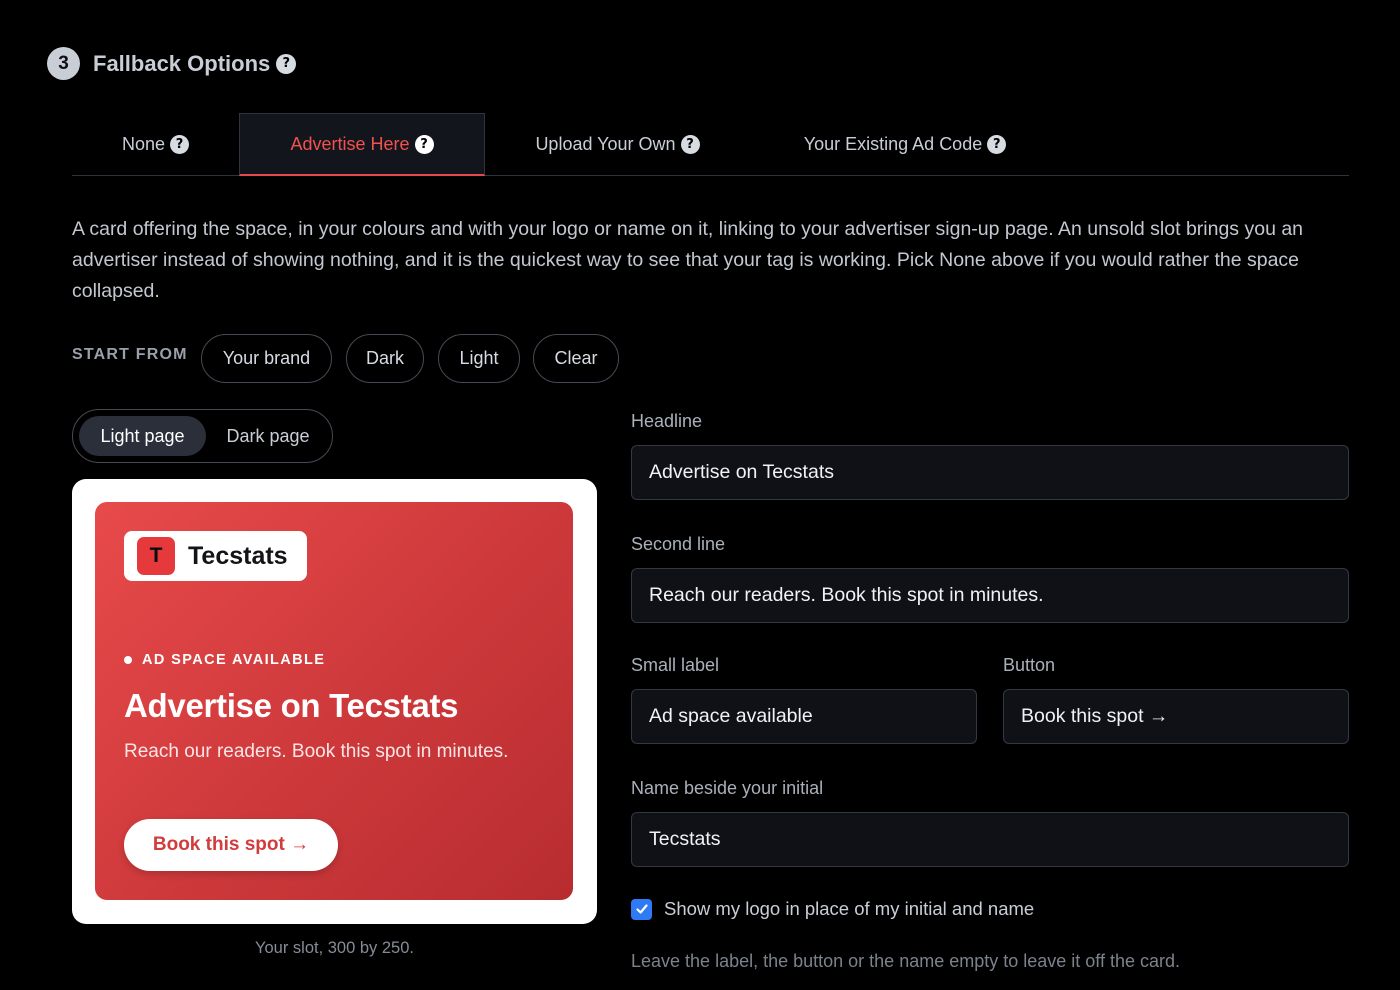 This screenshot has width=1400, height=990. Describe the element at coordinates (63, 63) in the screenshot. I see `step-badge: 3` at that location.